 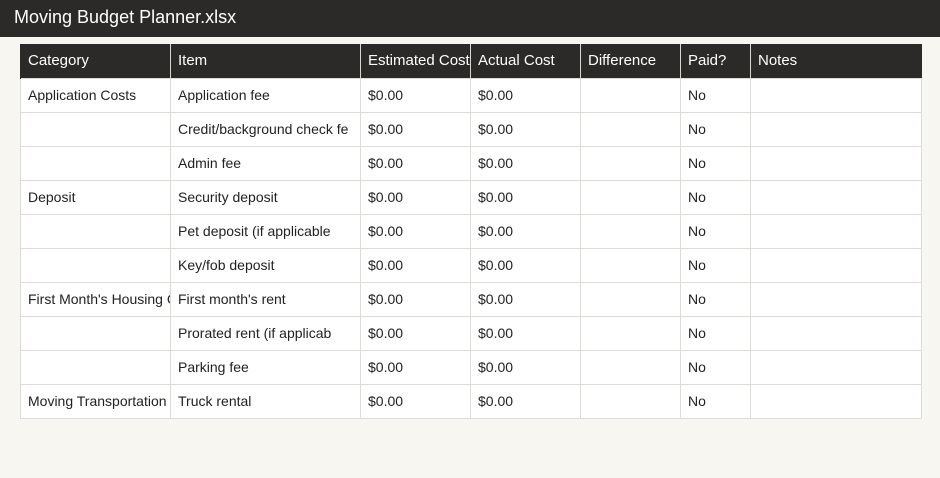 What do you see at coordinates (265, 265) in the screenshot?
I see `cell-item: Key/fob deposit` at bounding box center [265, 265].